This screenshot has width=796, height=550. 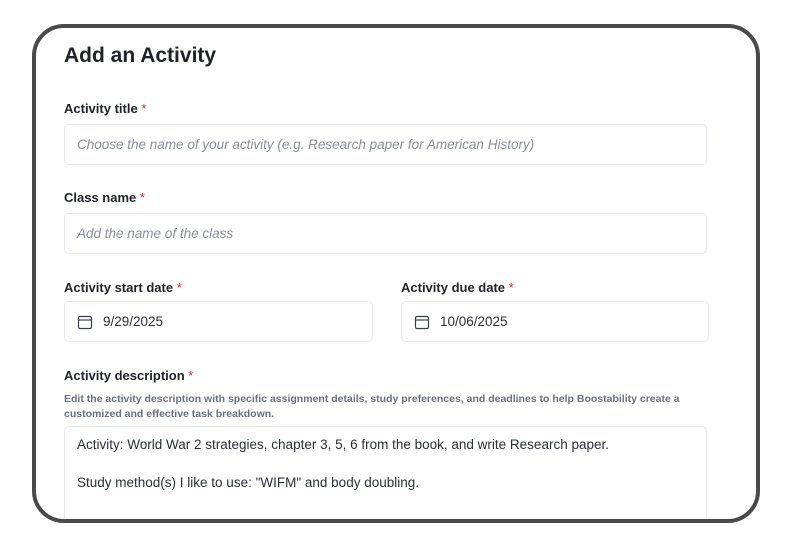 I want to click on class-name-placeholder: Add the name of the class, so click(x=155, y=233).